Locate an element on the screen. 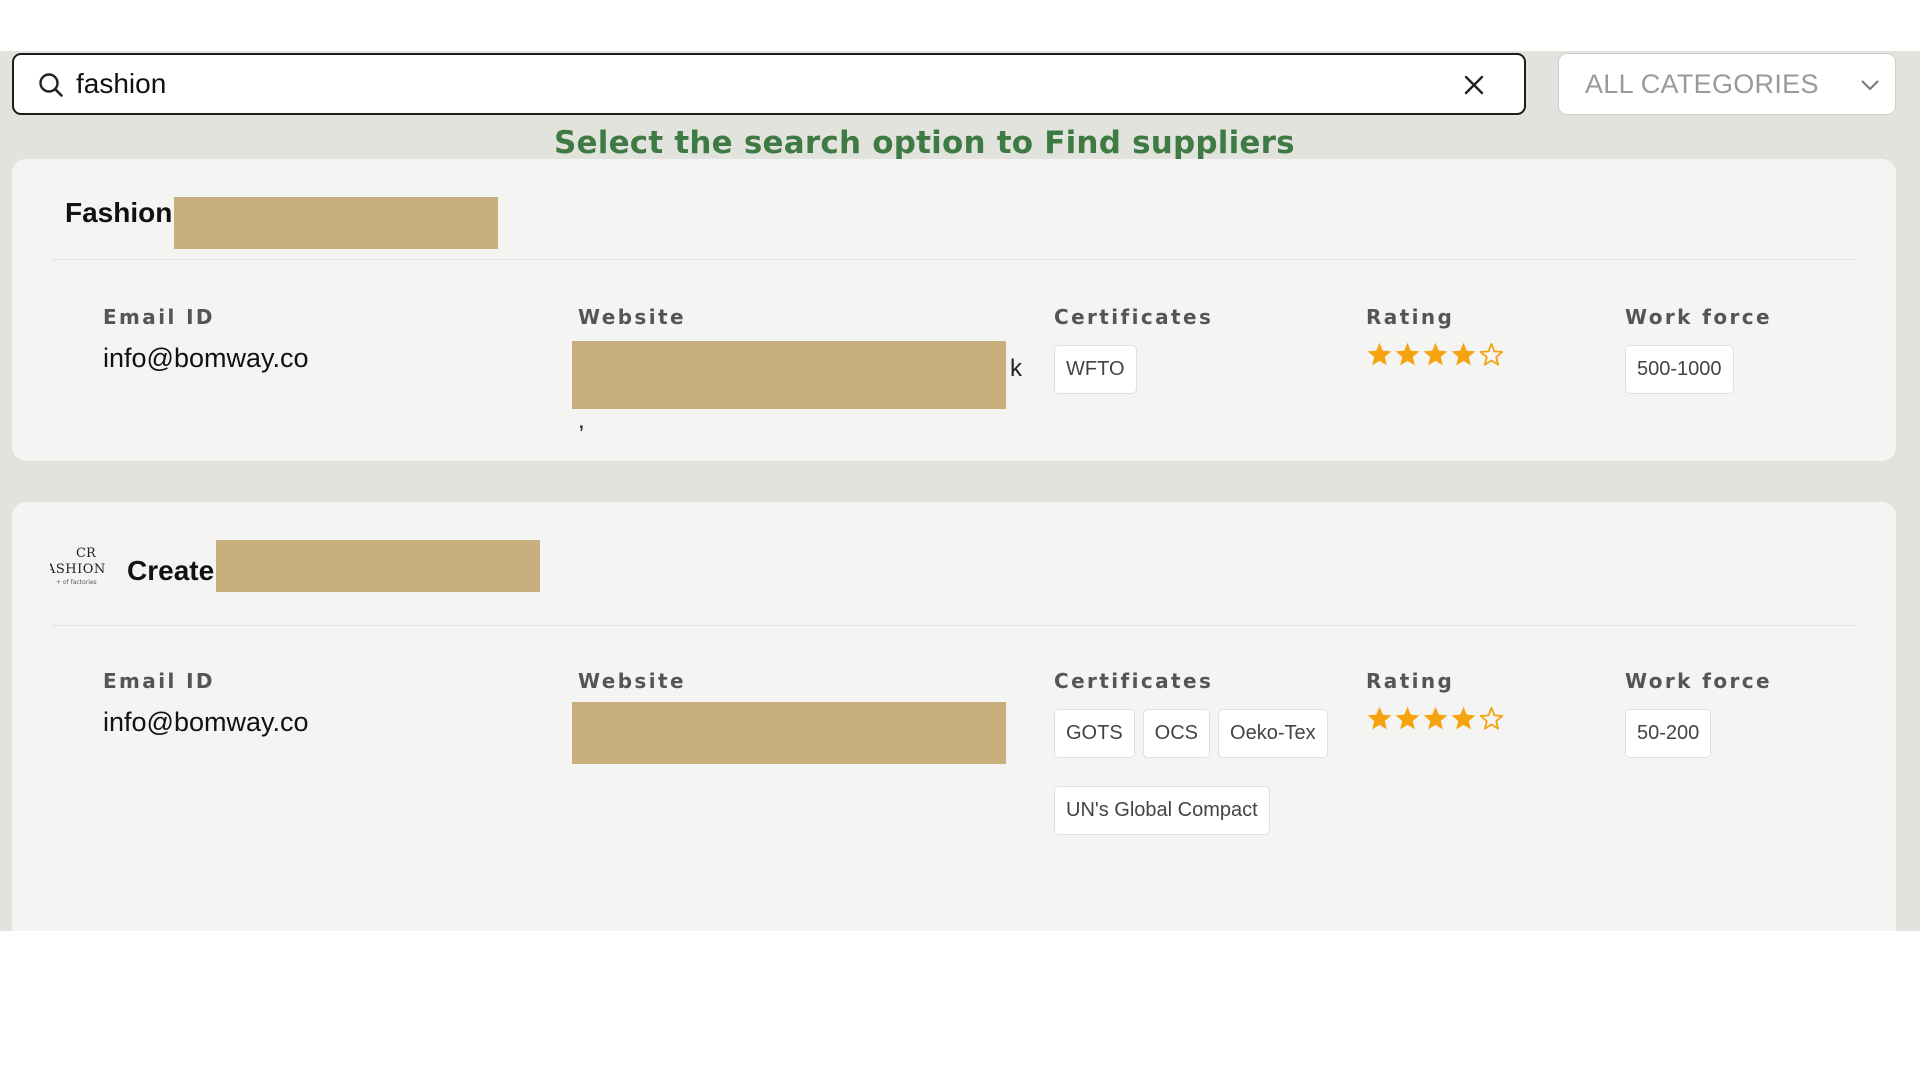 Image resolution: width=1920 pixels, height=1080 pixels. supplier-card-header: CR ASHION + of factories Create is located at coordinates (954, 564).